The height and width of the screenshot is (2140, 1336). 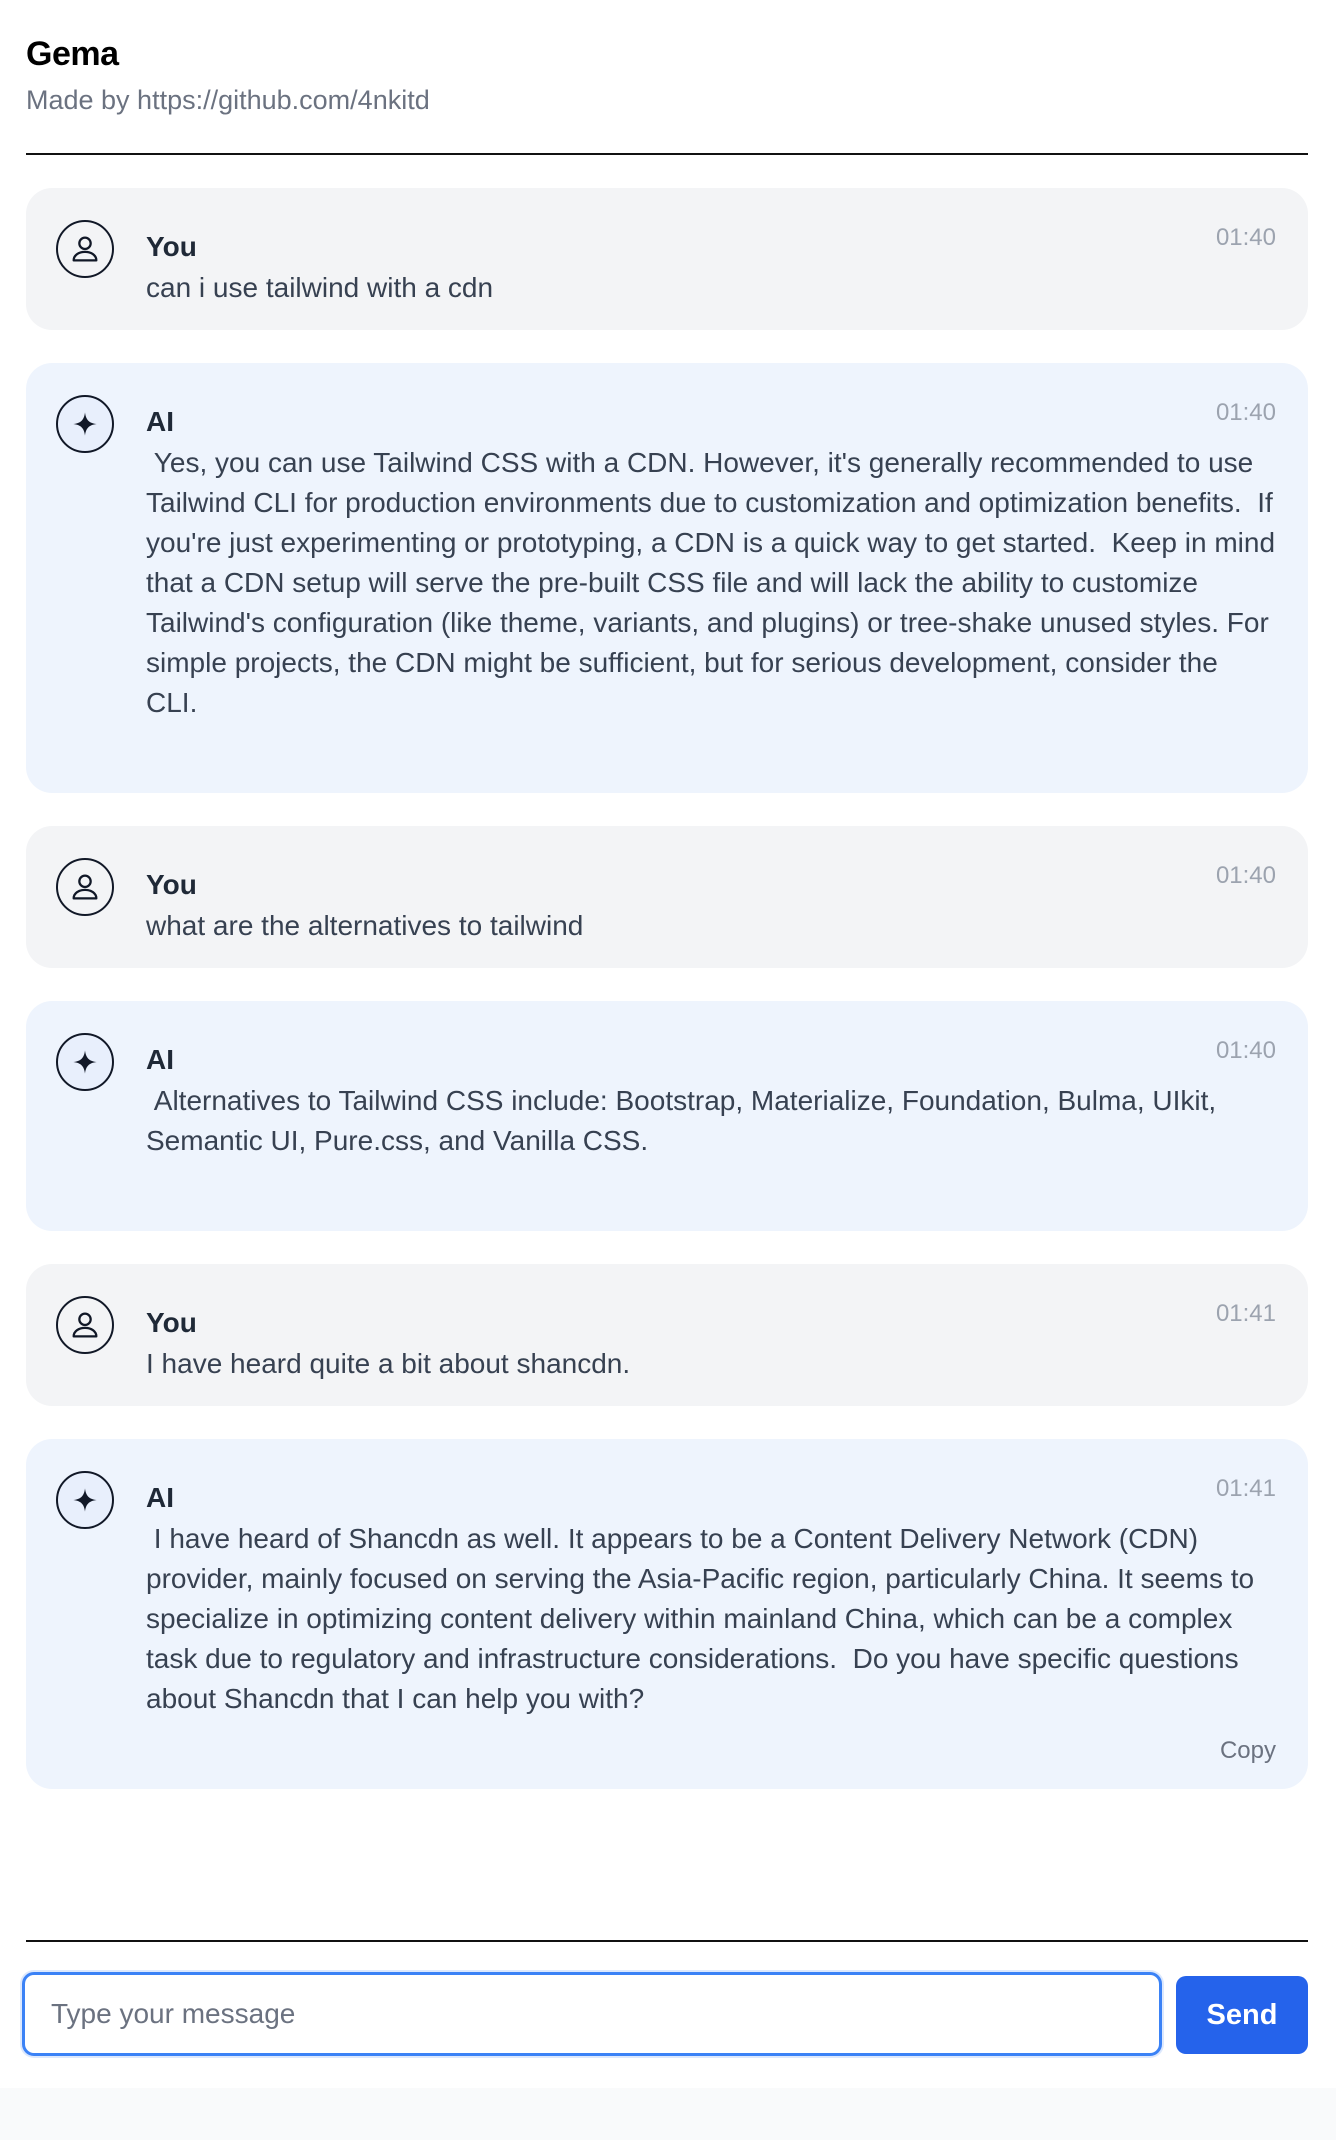 What do you see at coordinates (72, 54) in the screenshot?
I see `app-title: Gema` at bounding box center [72, 54].